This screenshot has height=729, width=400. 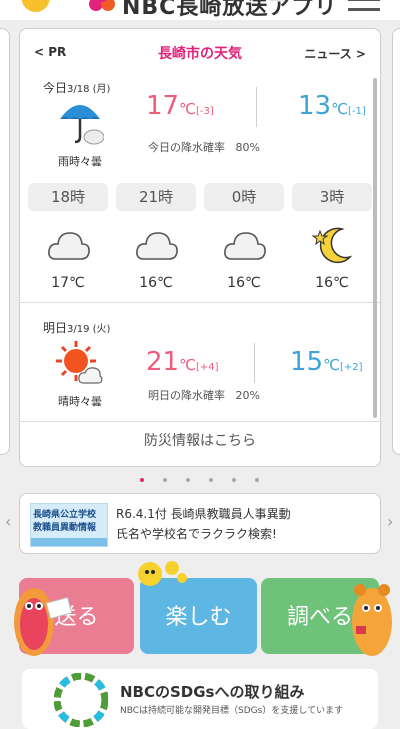 What do you see at coordinates (335, 53) in the screenshot?
I see `nav-next-news: ニュース >` at bounding box center [335, 53].